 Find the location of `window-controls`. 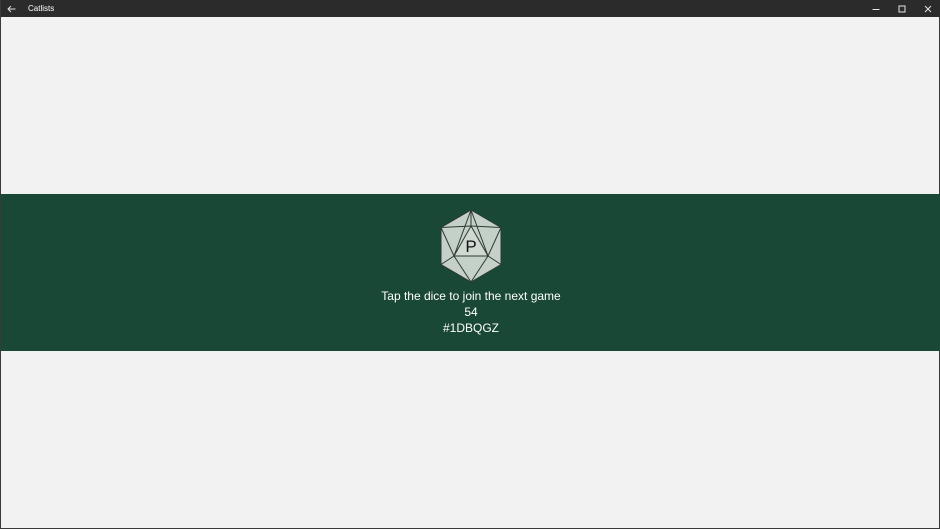

window-controls is located at coordinates (901, 8).